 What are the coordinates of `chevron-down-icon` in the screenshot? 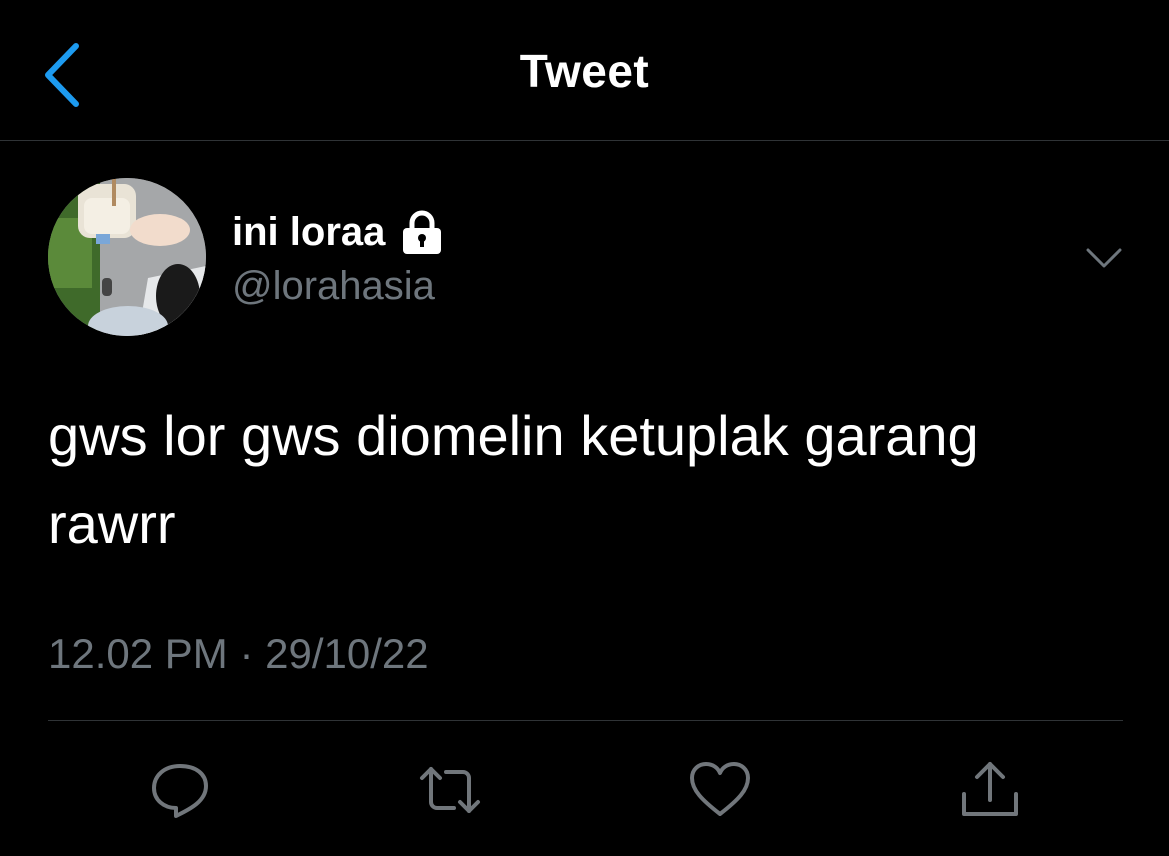 It's located at (1104, 258).